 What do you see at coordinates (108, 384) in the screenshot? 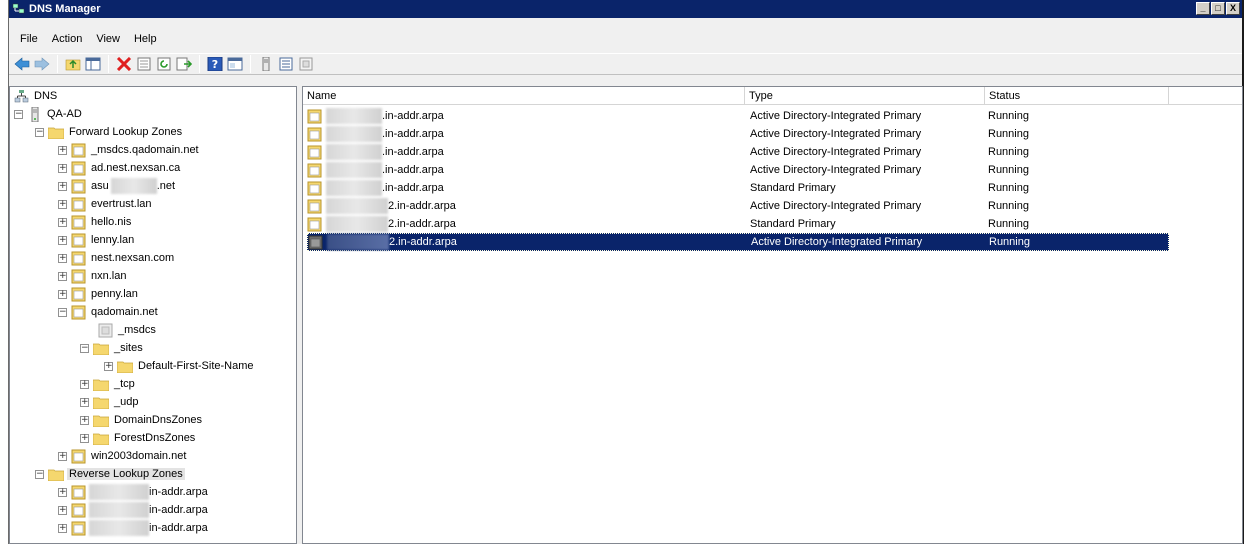
I see `tree-item-tcp: + _tcp` at bounding box center [108, 384].